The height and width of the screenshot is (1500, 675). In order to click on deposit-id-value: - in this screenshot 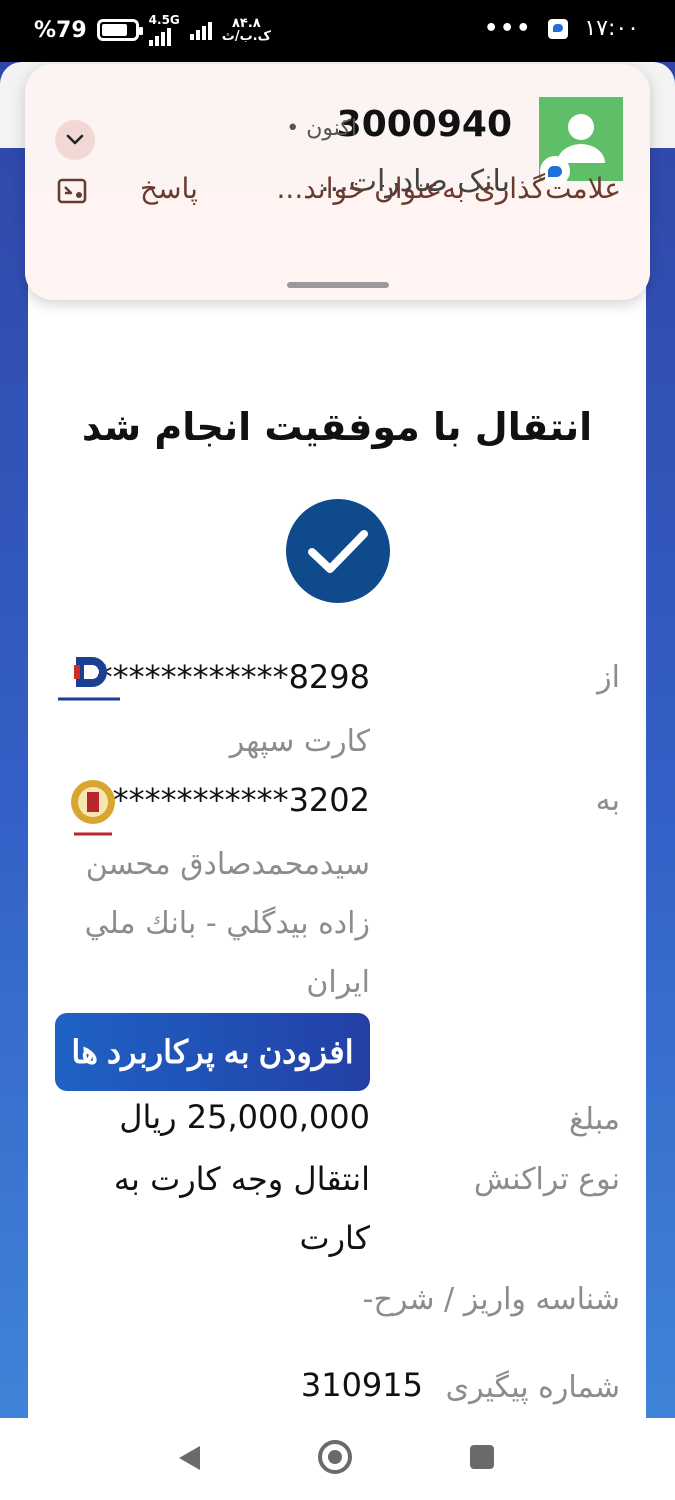, I will do `click(368, 1299)`.